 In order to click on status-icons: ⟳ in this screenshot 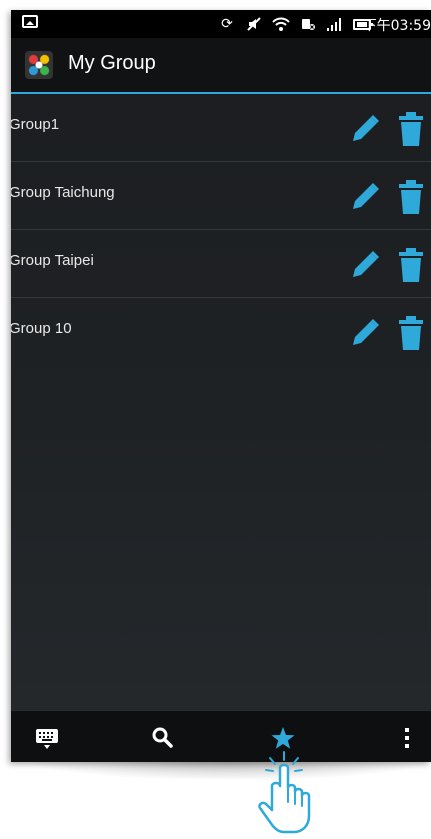, I will do `click(295, 24)`.